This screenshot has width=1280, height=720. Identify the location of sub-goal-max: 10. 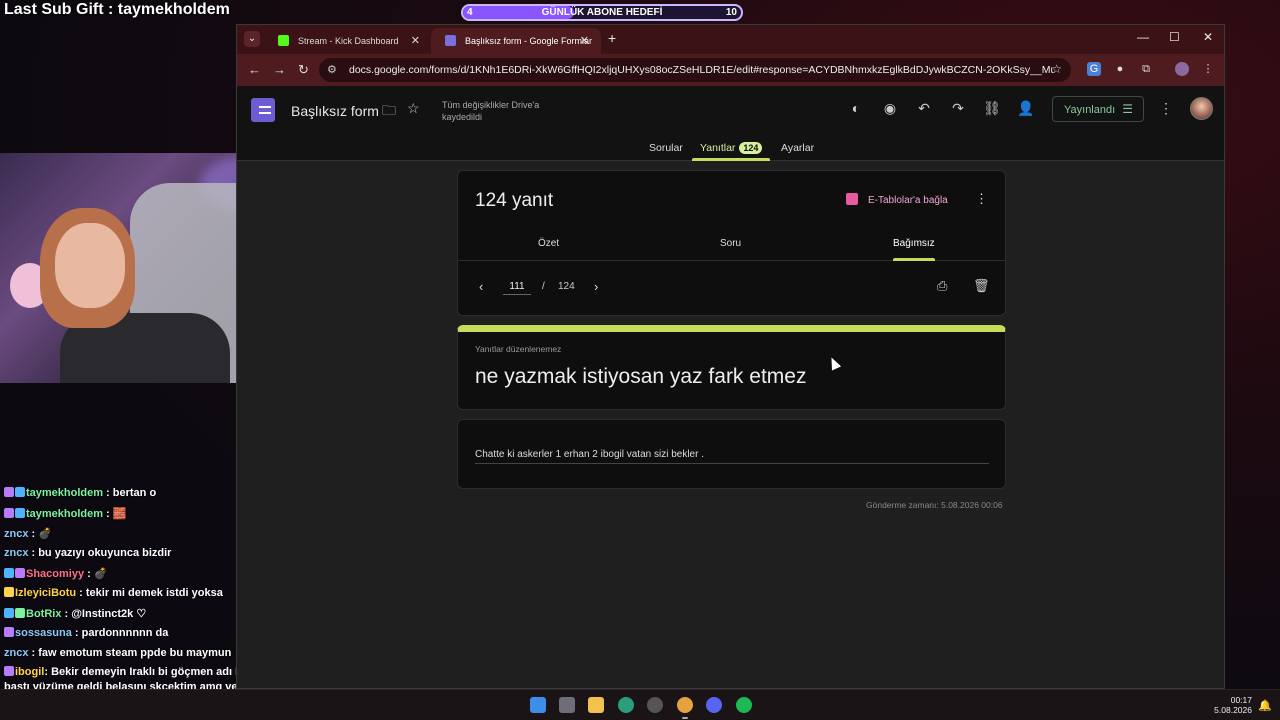
(731, 12).